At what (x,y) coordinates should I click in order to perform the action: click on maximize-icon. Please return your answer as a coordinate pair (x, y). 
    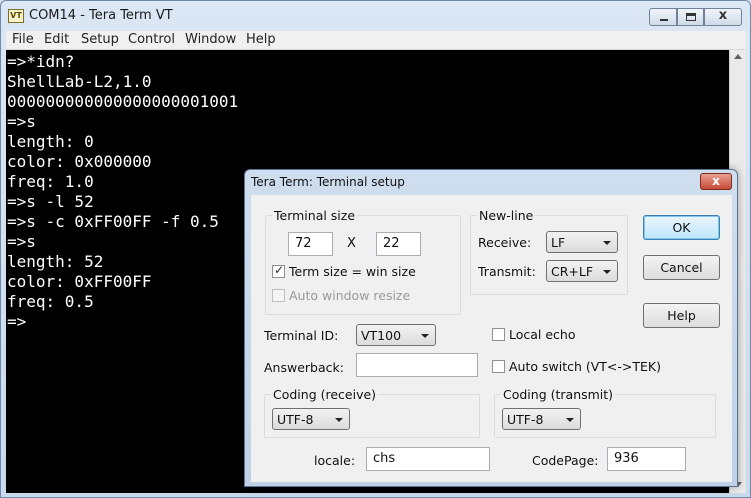
    Looking at the image, I should click on (691, 17).